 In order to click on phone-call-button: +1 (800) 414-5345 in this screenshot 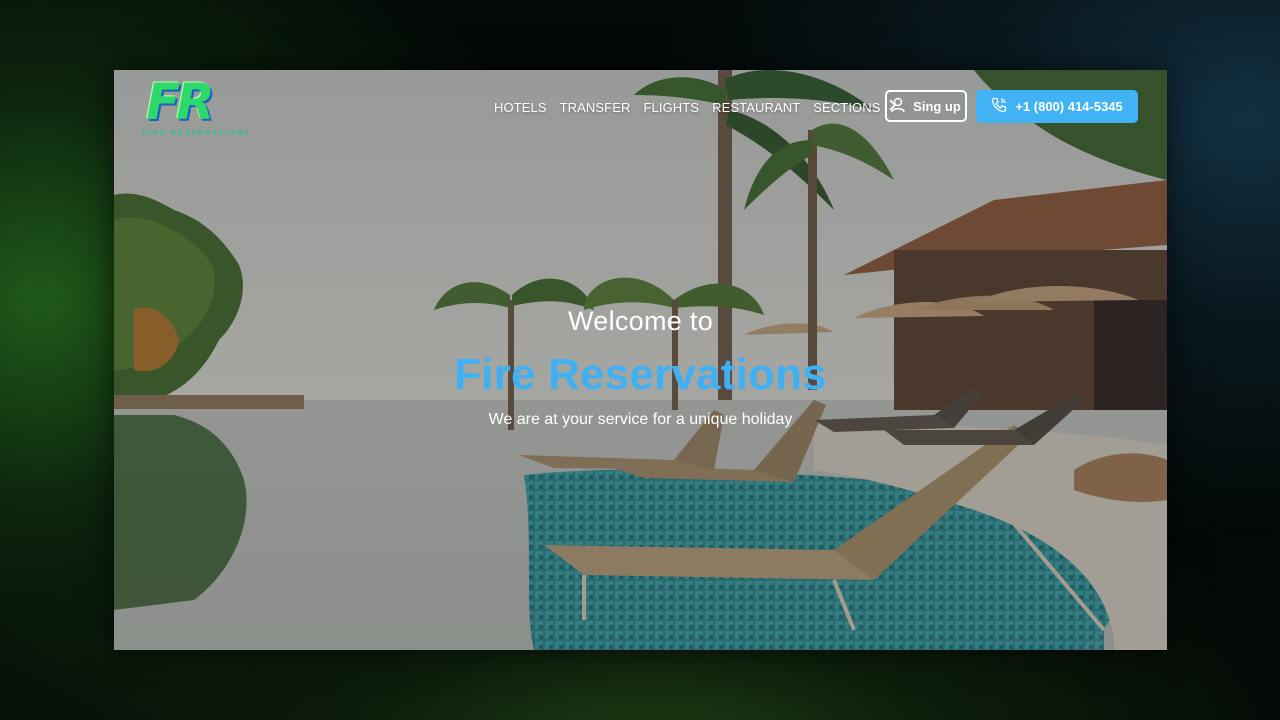, I will do `click(1057, 106)`.